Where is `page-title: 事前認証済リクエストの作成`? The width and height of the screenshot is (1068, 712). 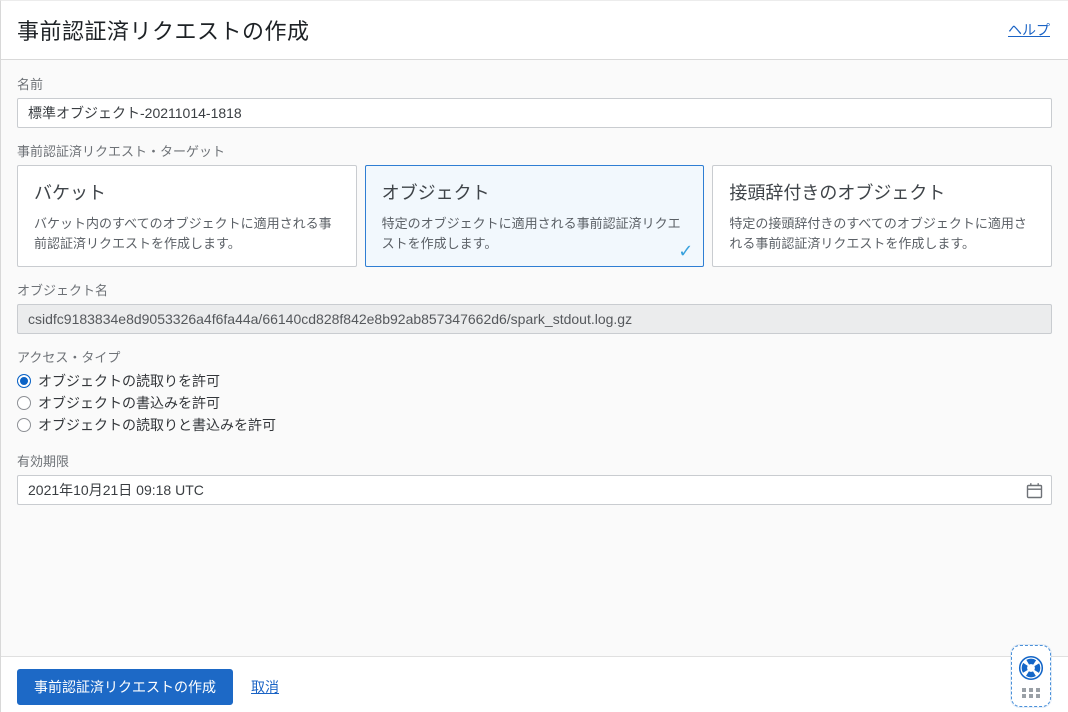 page-title: 事前認証済リクエストの作成 is located at coordinates (163, 31).